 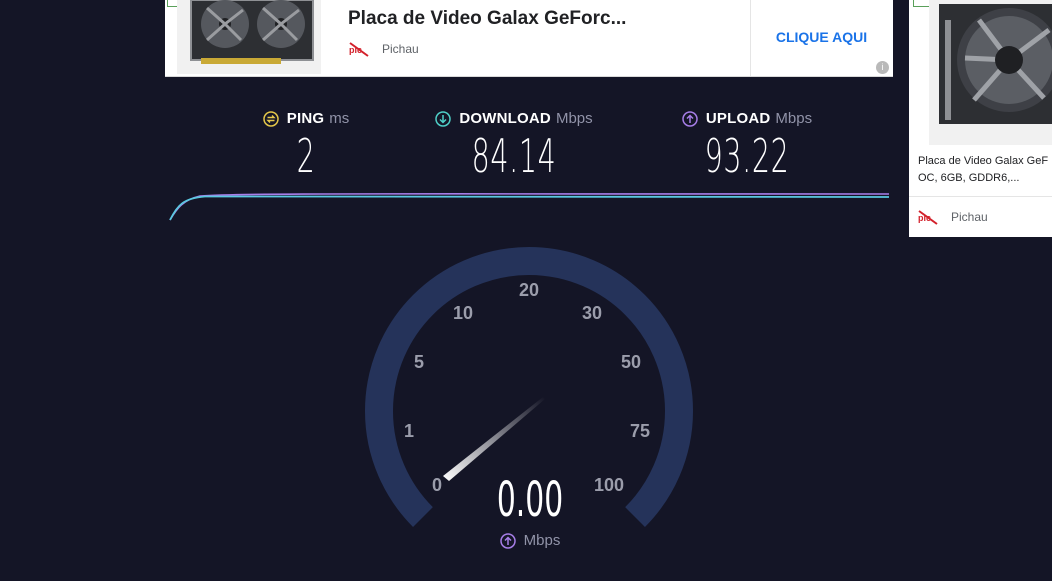 I want to click on ping-value: 2, so click(x=306, y=156).